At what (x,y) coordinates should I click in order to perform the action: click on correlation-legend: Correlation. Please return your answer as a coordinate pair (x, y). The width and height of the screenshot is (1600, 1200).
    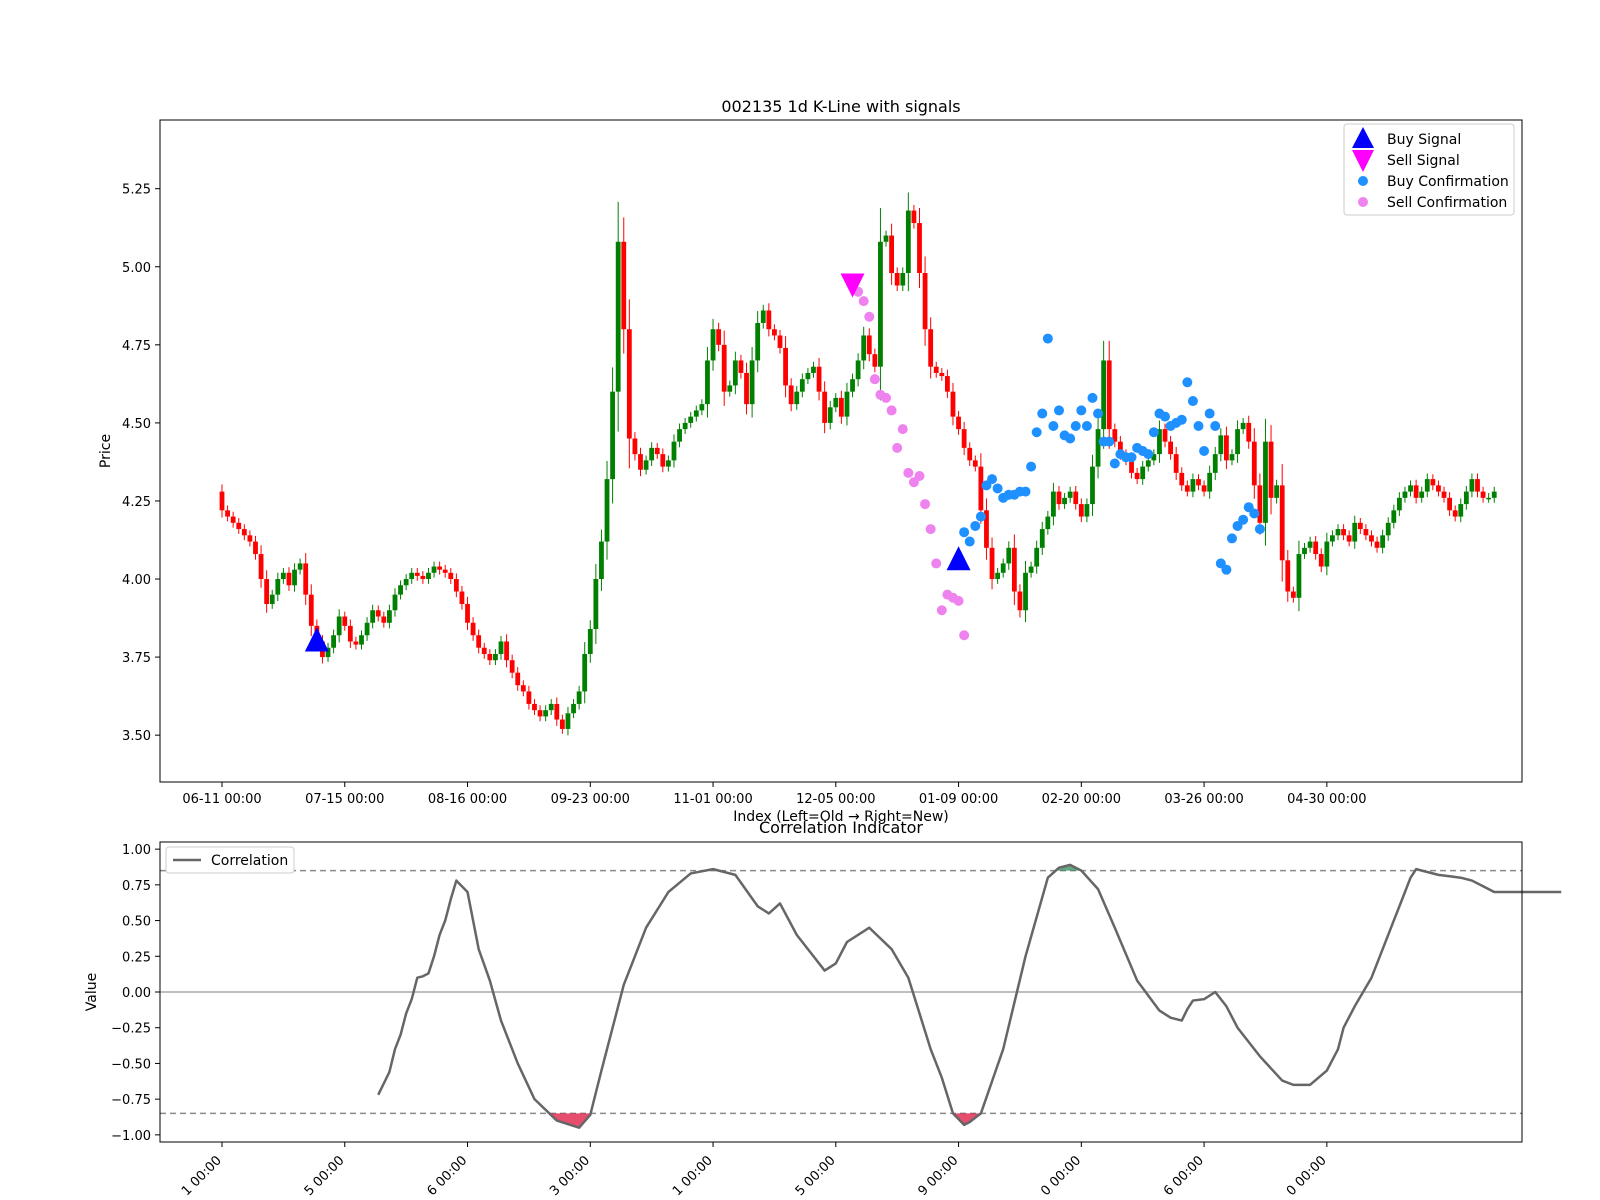
    Looking at the image, I should click on (230, 860).